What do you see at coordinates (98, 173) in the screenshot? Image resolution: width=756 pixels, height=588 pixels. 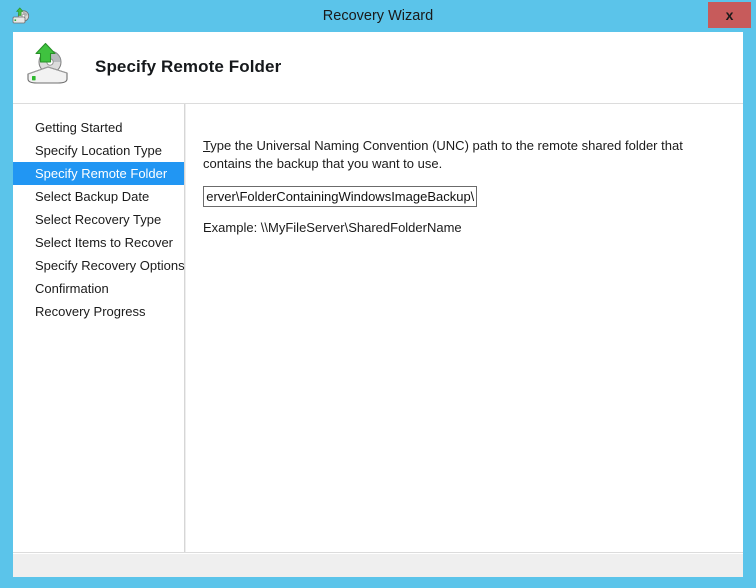 I see `sidebar-item-specify-remote-folder: Specify Remote Folder` at bounding box center [98, 173].